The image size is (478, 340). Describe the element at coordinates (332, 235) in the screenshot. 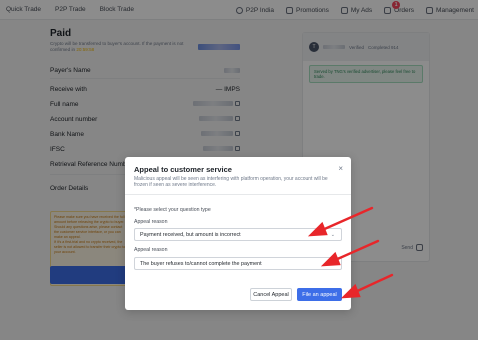

I see `chevron-down-icon: ⌄` at that location.